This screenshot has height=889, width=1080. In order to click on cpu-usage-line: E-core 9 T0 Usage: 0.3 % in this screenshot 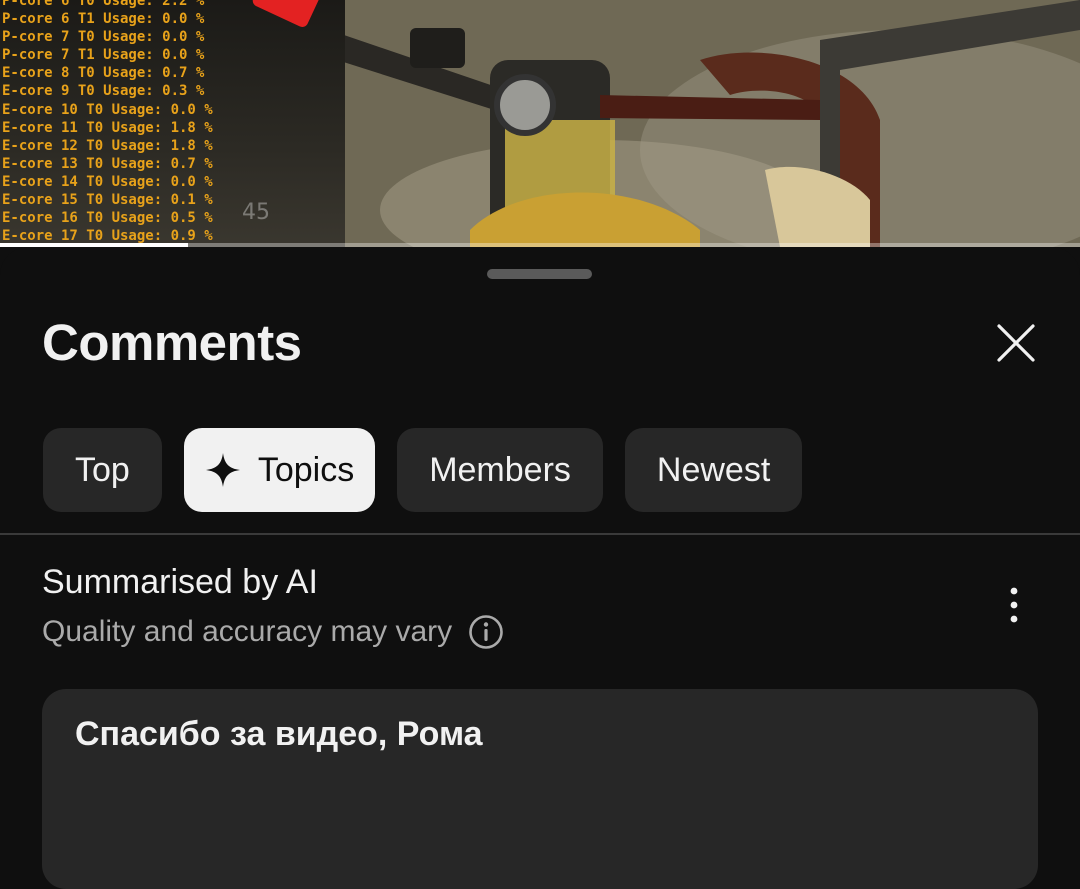, I will do `click(103, 91)`.